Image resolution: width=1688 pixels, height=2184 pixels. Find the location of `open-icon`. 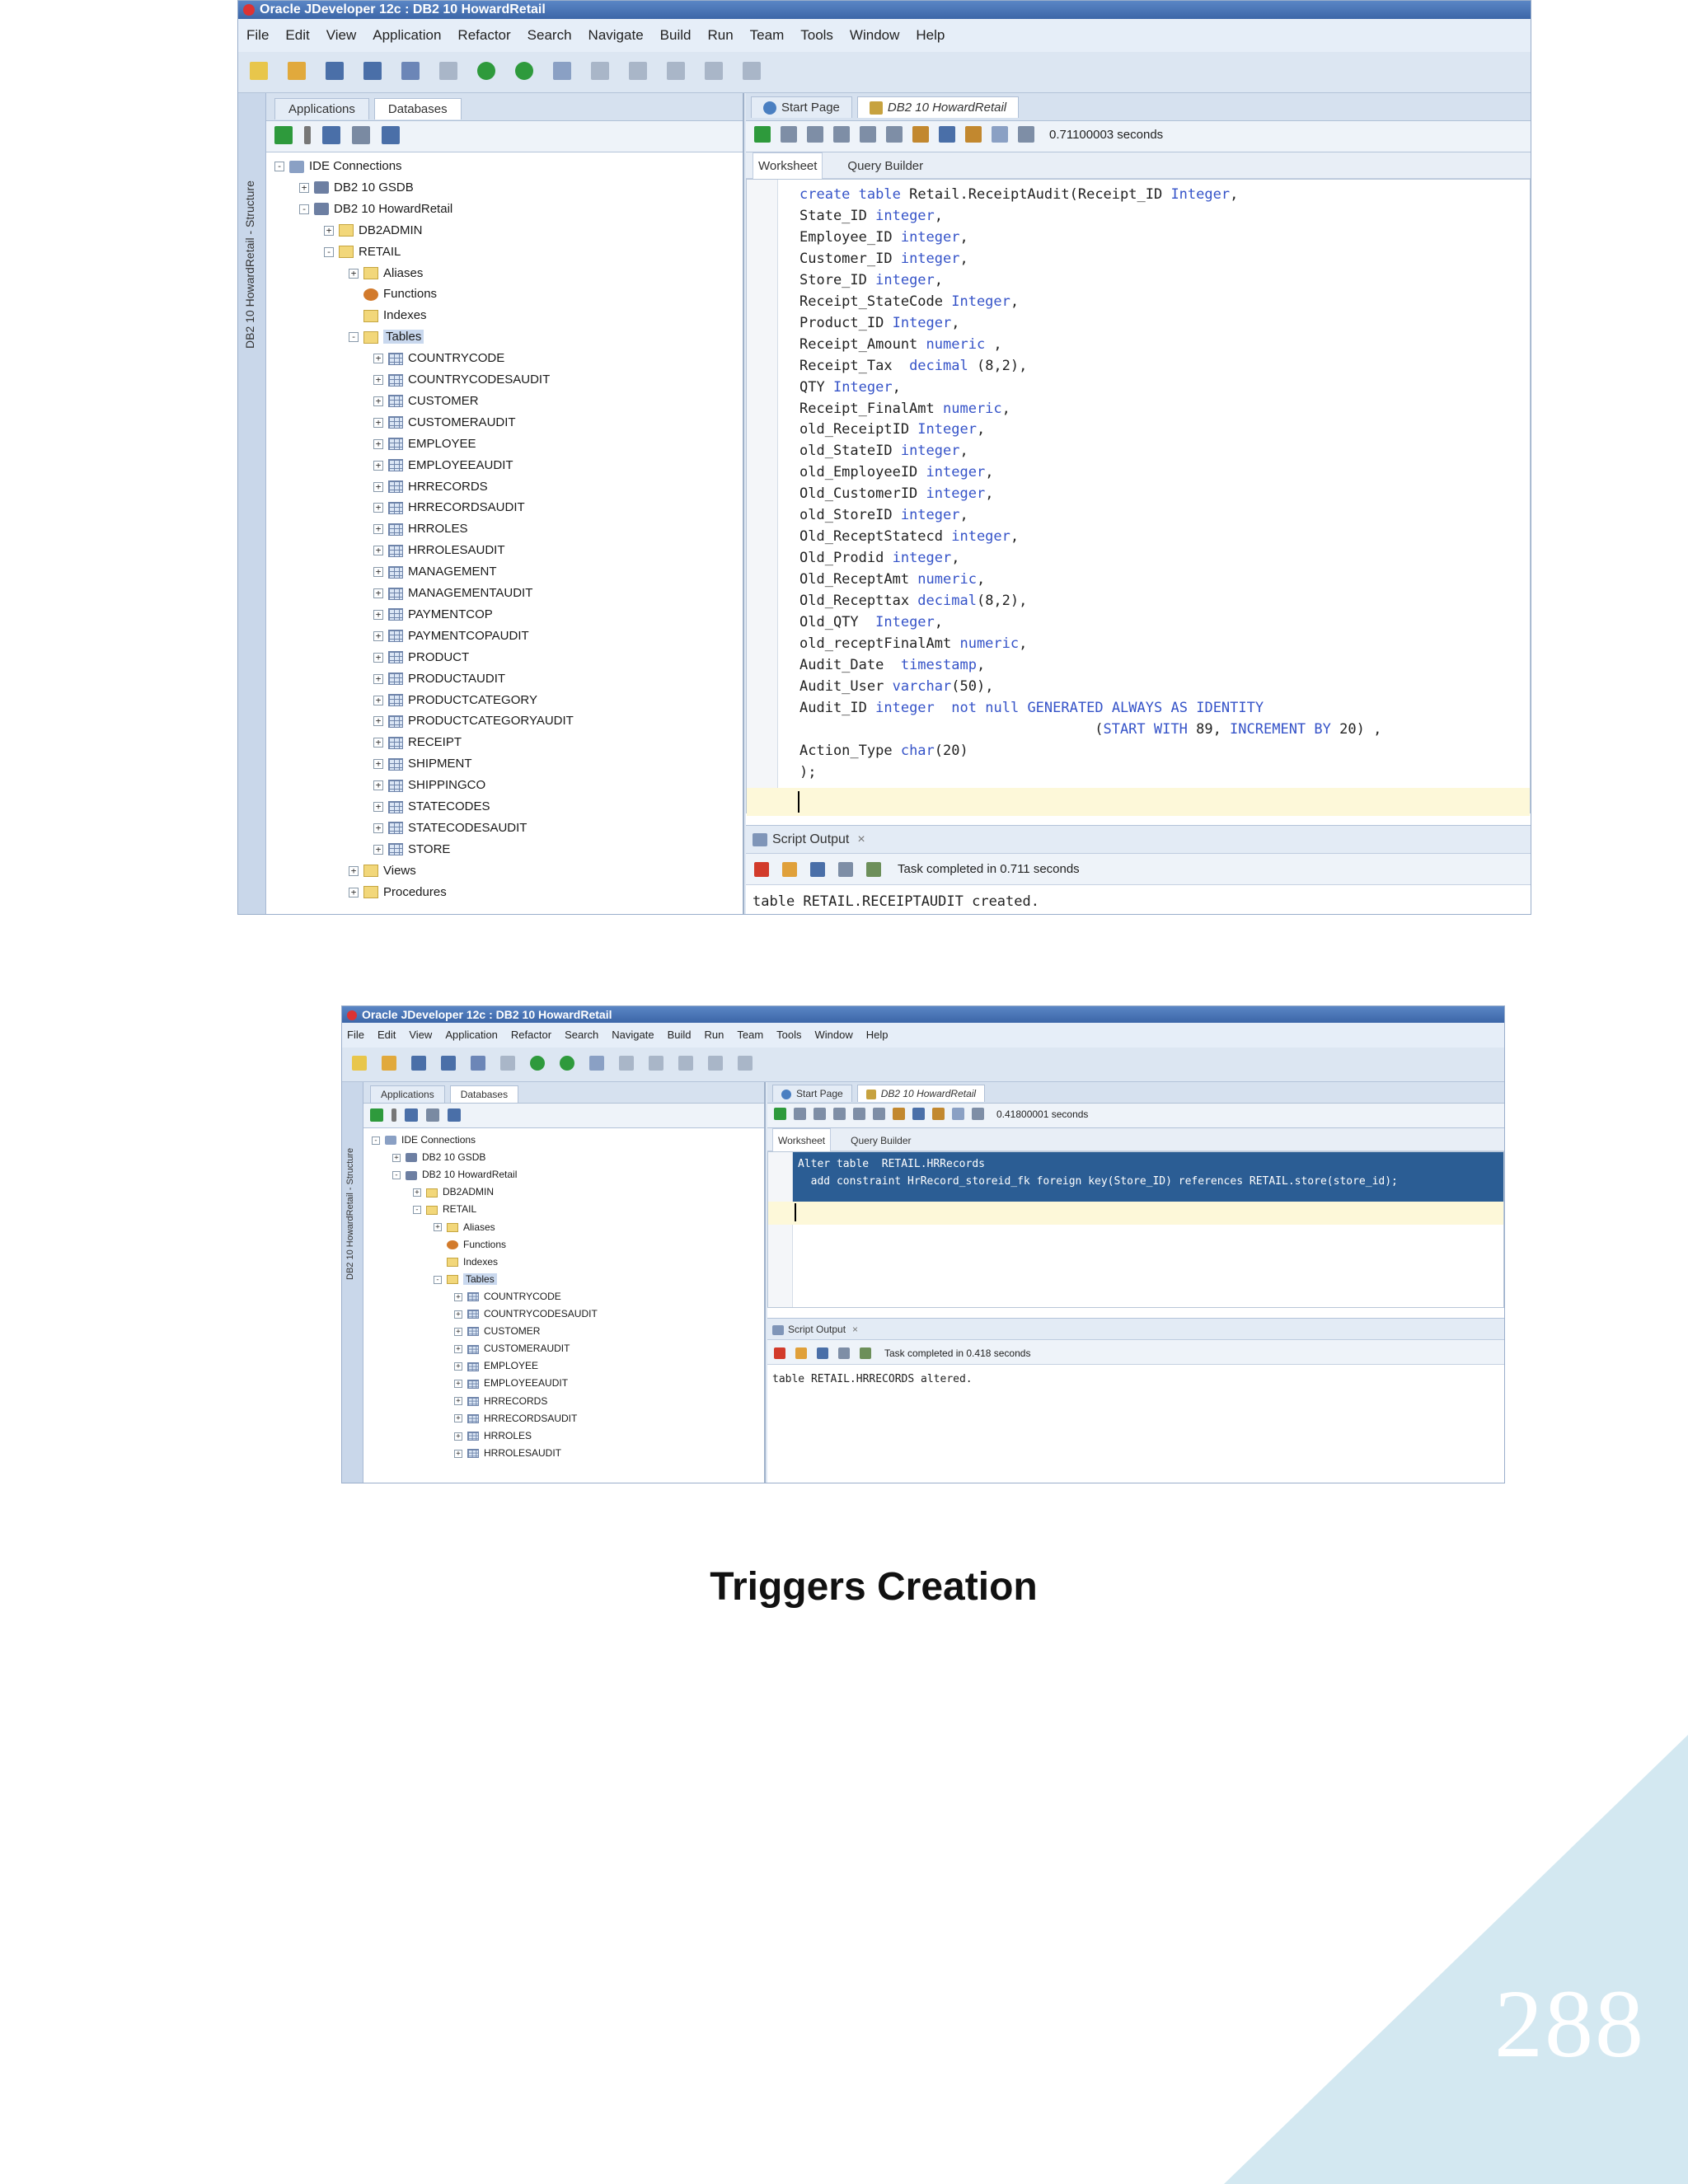

open-icon is located at coordinates (297, 71).